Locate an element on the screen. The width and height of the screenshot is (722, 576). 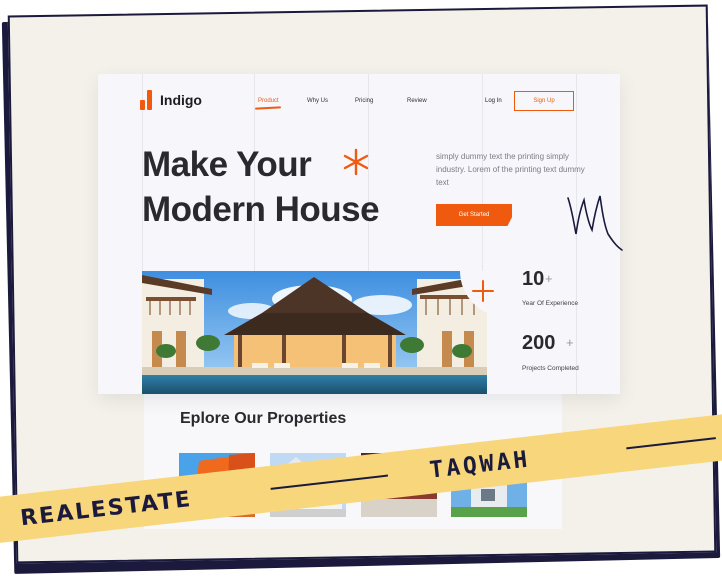
nav-item-why-us: Why Us is located at coordinates (317, 101).